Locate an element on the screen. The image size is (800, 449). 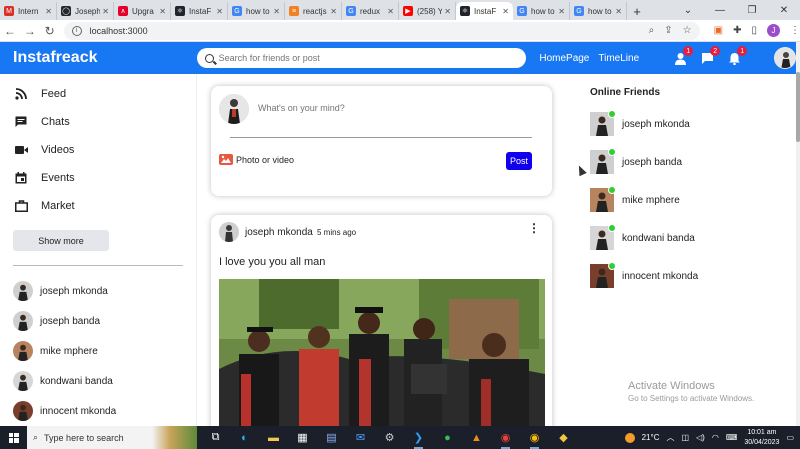
post-options-icon: ⋮ is located at coordinates (534, 228).